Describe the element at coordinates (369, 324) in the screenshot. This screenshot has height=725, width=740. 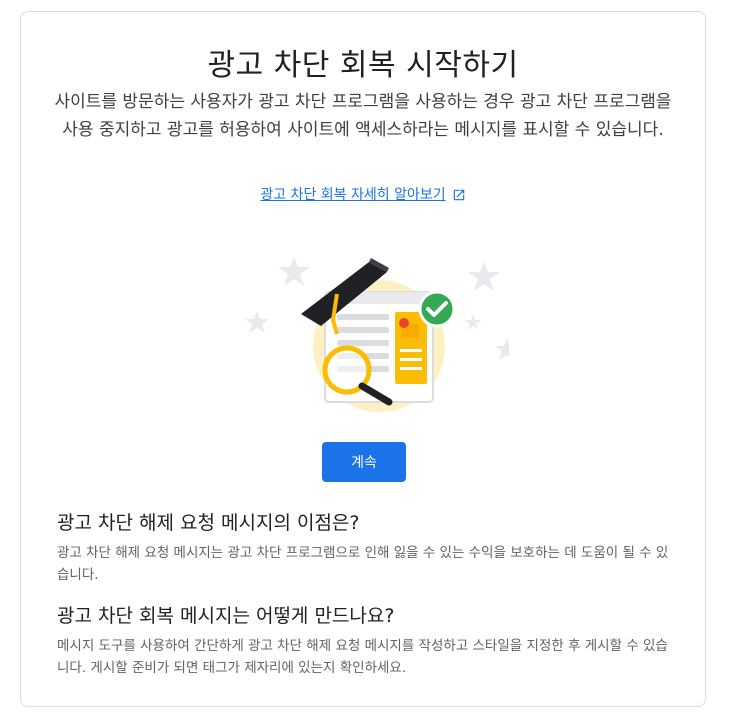
I see `ad-recovery-illustration` at that location.